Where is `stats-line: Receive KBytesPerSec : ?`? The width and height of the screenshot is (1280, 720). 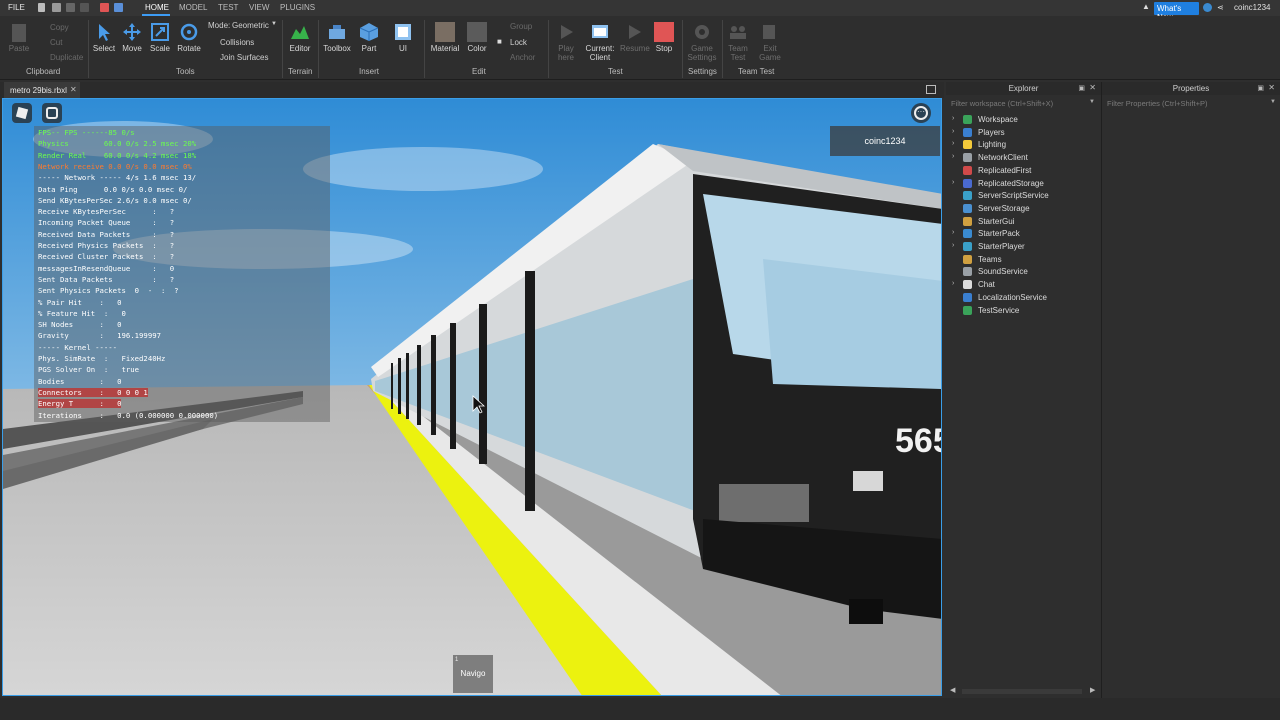 stats-line: Receive KBytesPerSec : ? is located at coordinates (106, 212).